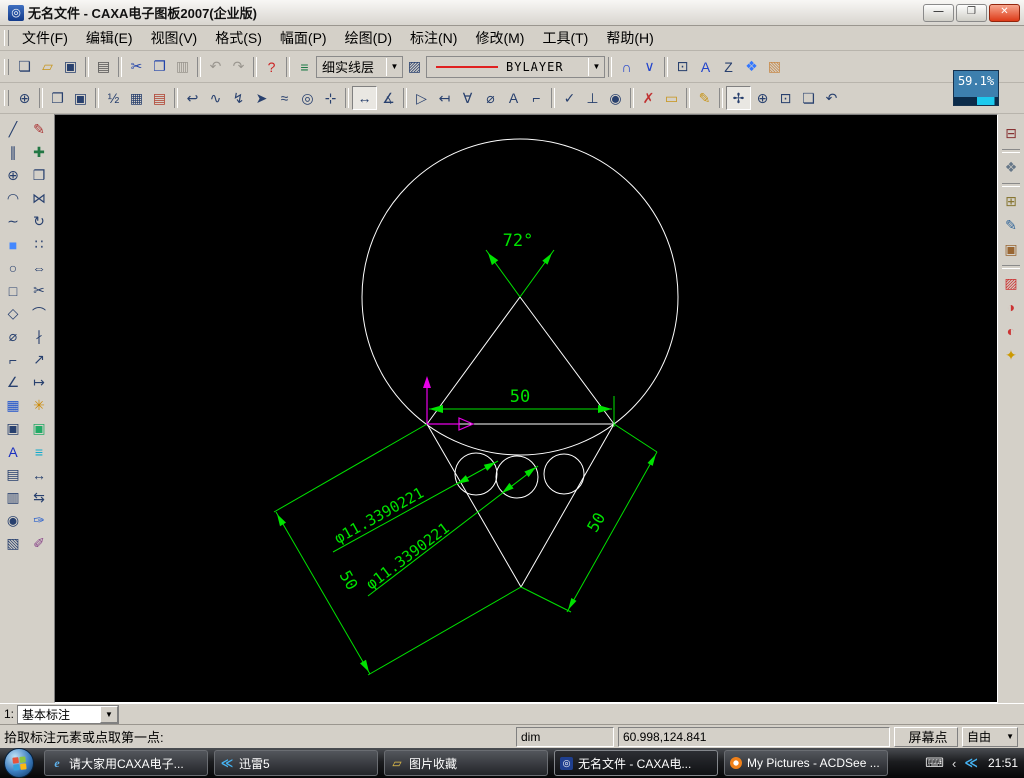 The height and width of the screenshot is (778, 1024). What do you see at coordinates (13, 498) in the screenshot?
I see `block-insert-button: ▥` at bounding box center [13, 498].